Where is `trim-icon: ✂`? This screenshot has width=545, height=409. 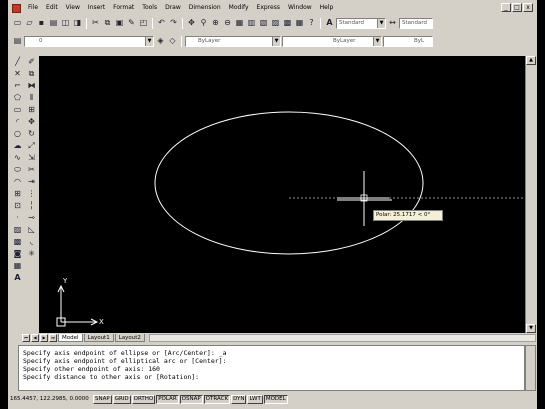 trim-icon: ✂ is located at coordinates (31, 169).